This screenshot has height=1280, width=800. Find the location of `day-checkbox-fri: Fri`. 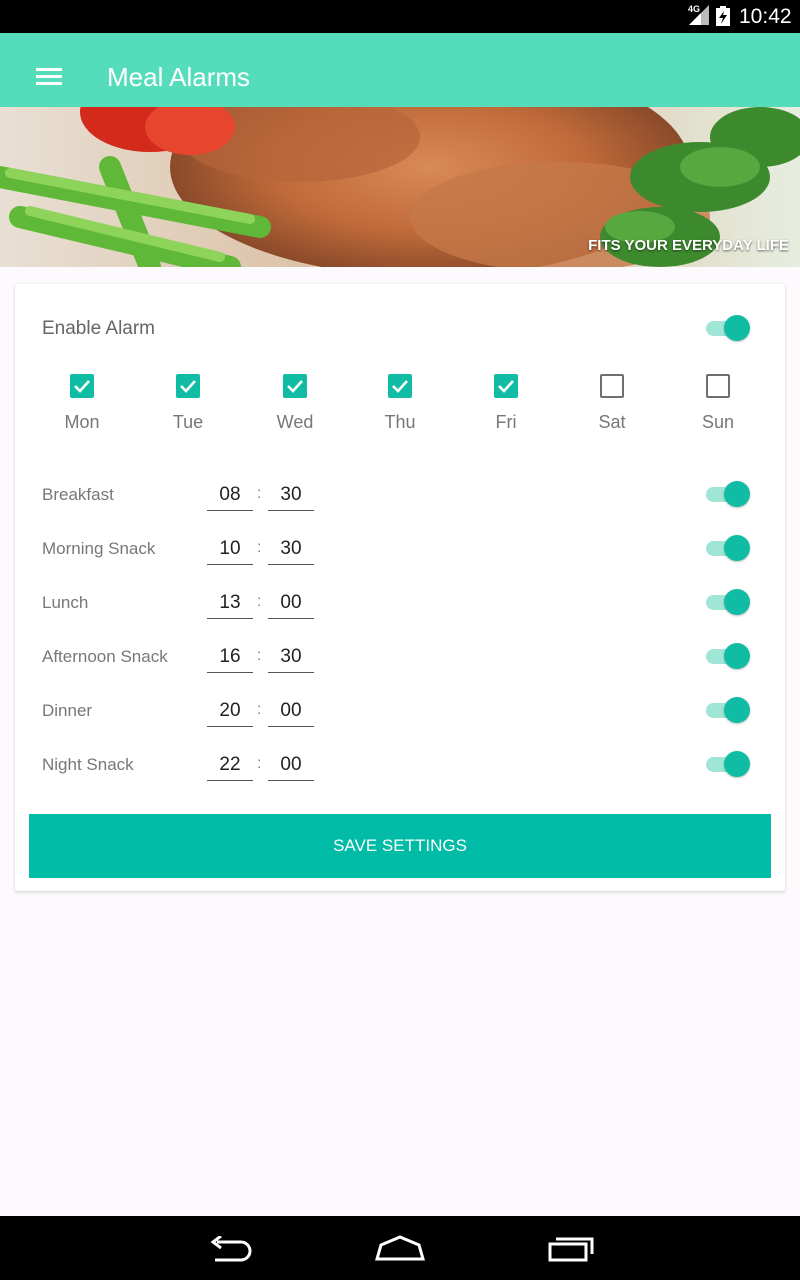

day-checkbox-fri: Fri is located at coordinates (506, 407).